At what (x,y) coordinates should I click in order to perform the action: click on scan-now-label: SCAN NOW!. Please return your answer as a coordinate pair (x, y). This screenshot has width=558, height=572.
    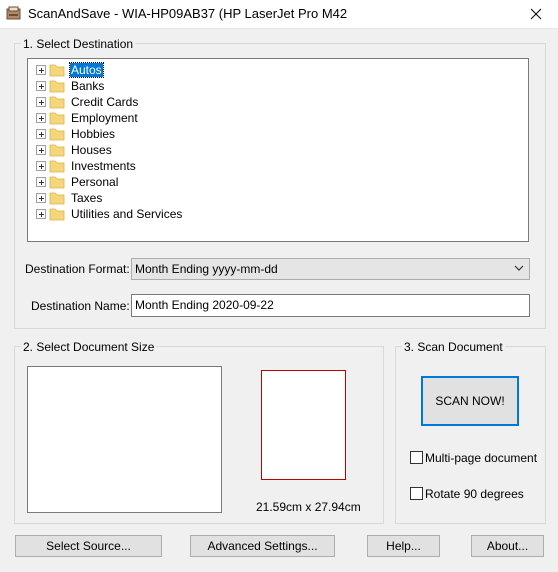
    Looking at the image, I should click on (470, 401).